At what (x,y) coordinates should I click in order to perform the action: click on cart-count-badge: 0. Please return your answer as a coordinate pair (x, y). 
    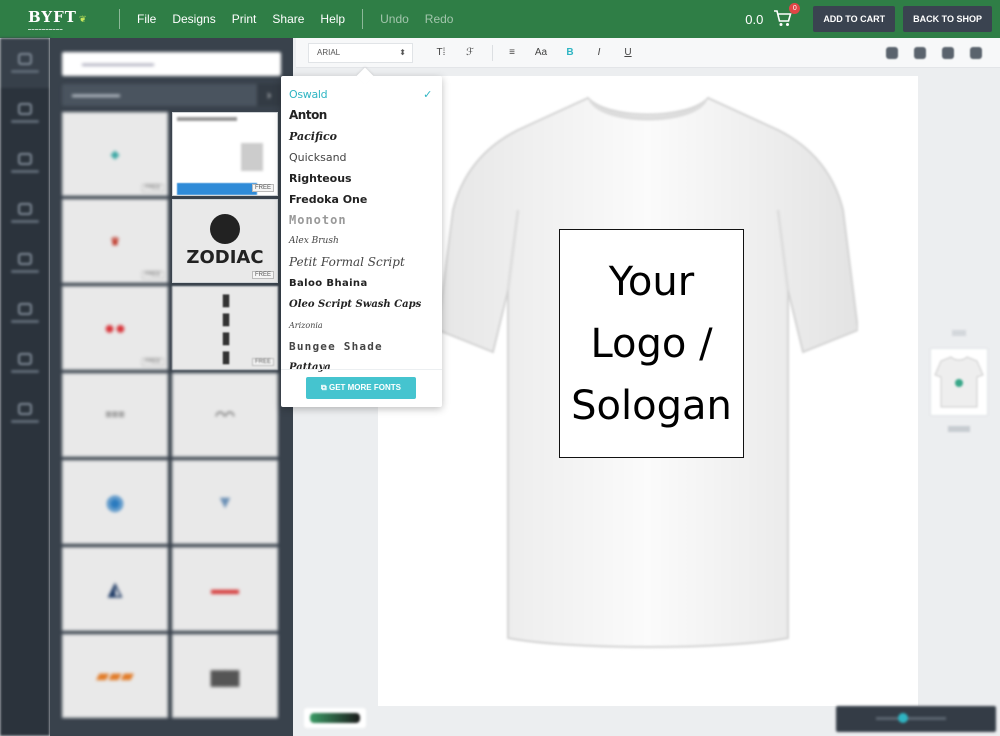
    Looking at the image, I should click on (795, 8).